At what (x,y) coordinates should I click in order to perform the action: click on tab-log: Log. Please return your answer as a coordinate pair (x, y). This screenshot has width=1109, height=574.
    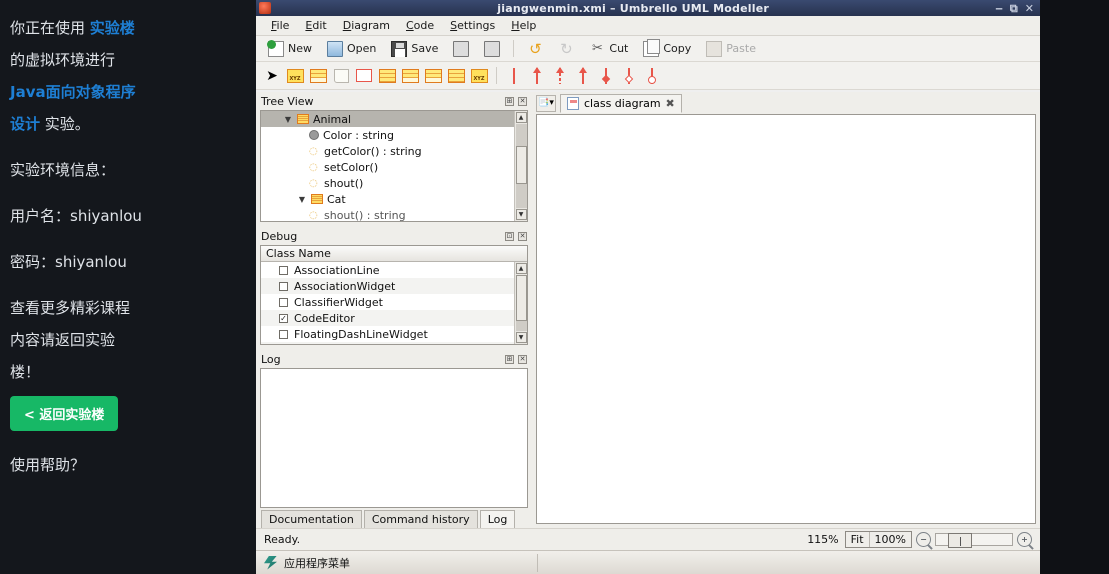
    Looking at the image, I should click on (497, 519).